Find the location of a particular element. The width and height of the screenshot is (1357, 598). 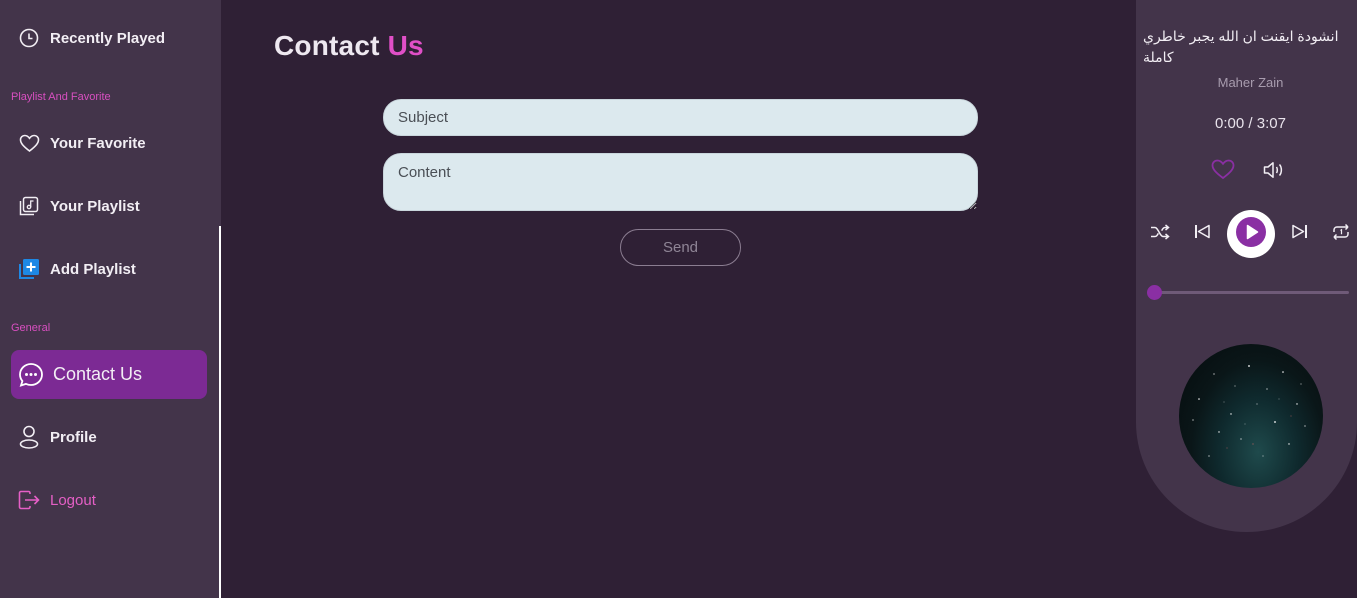

shuffle-icon is located at coordinates (1160, 234).